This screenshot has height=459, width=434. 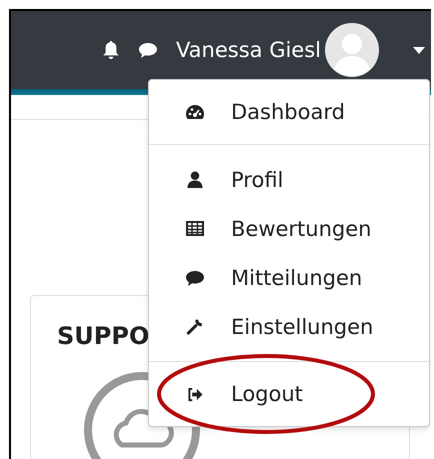 What do you see at coordinates (195, 112) in the screenshot?
I see `gauge-icon` at bounding box center [195, 112].